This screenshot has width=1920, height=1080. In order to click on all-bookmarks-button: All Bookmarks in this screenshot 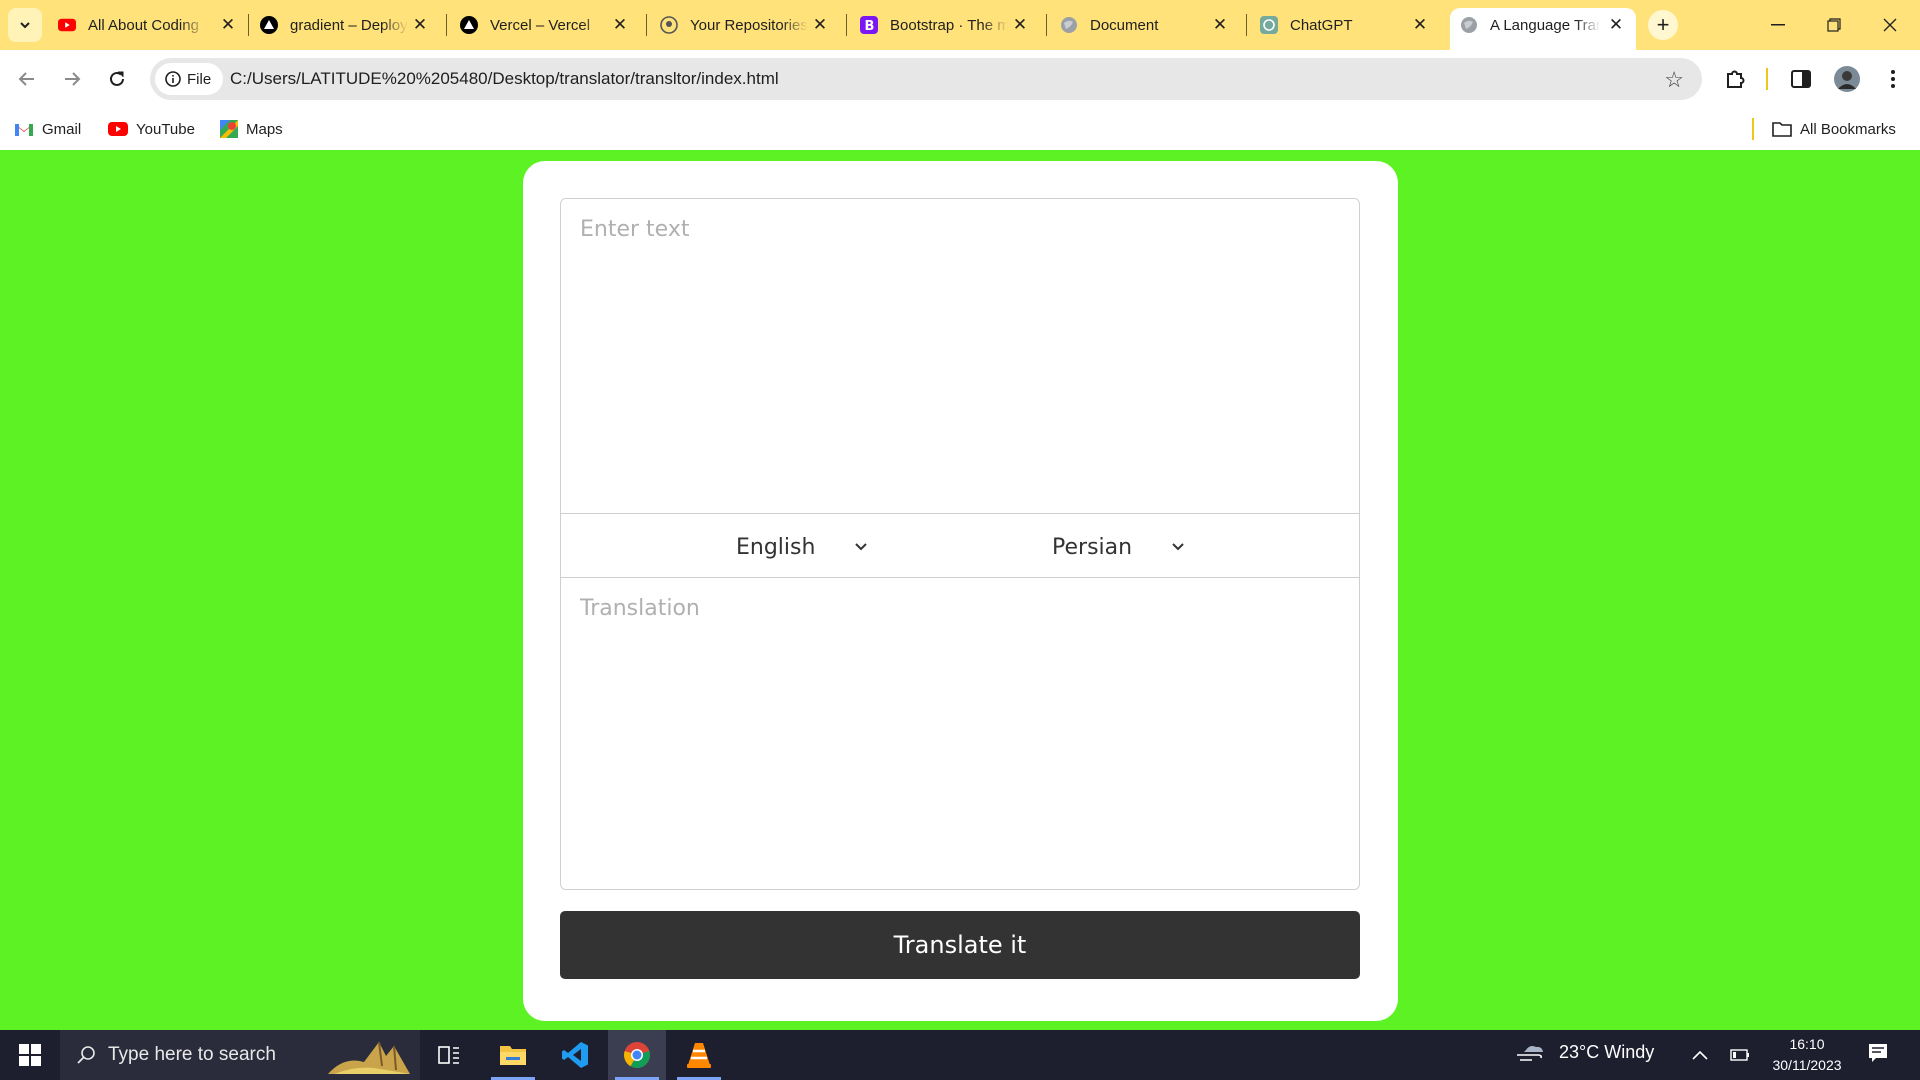, I will do `click(1834, 129)`.